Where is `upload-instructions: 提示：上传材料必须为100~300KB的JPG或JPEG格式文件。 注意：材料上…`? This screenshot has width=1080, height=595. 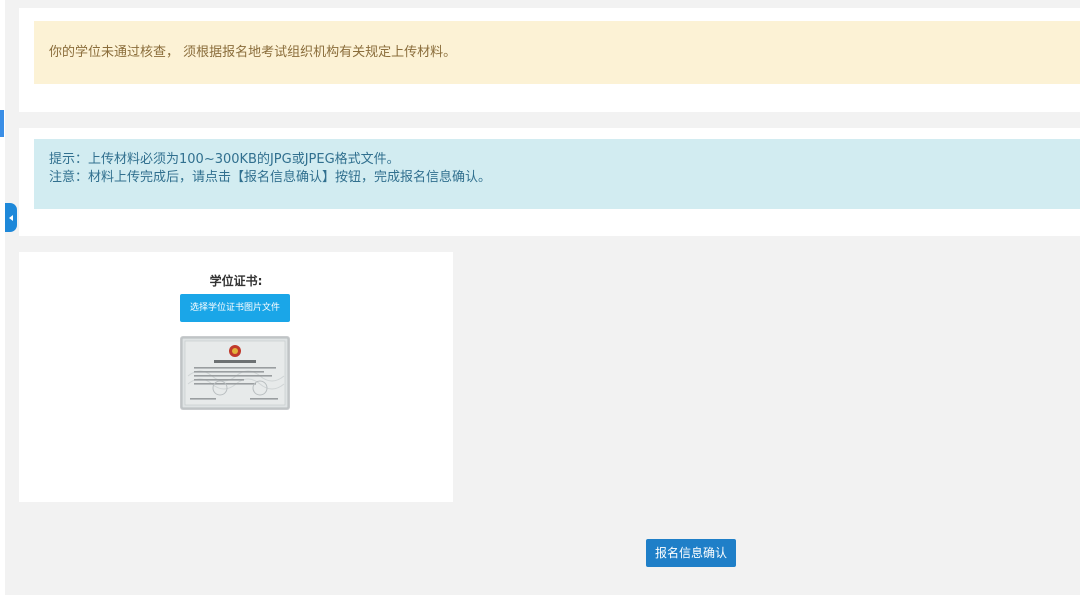 upload-instructions: 提示：上传材料必须为100~300KB的JPG或JPEG格式文件。 注意：材料上… is located at coordinates (557, 174).